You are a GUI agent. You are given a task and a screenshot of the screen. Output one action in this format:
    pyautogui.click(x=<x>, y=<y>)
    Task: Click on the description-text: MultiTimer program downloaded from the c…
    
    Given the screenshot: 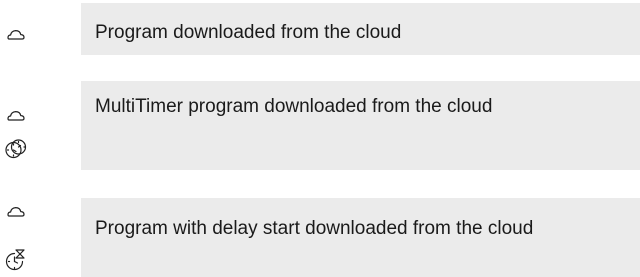 What is the action you would take?
    pyautogui.click(x=294, y=106)
    